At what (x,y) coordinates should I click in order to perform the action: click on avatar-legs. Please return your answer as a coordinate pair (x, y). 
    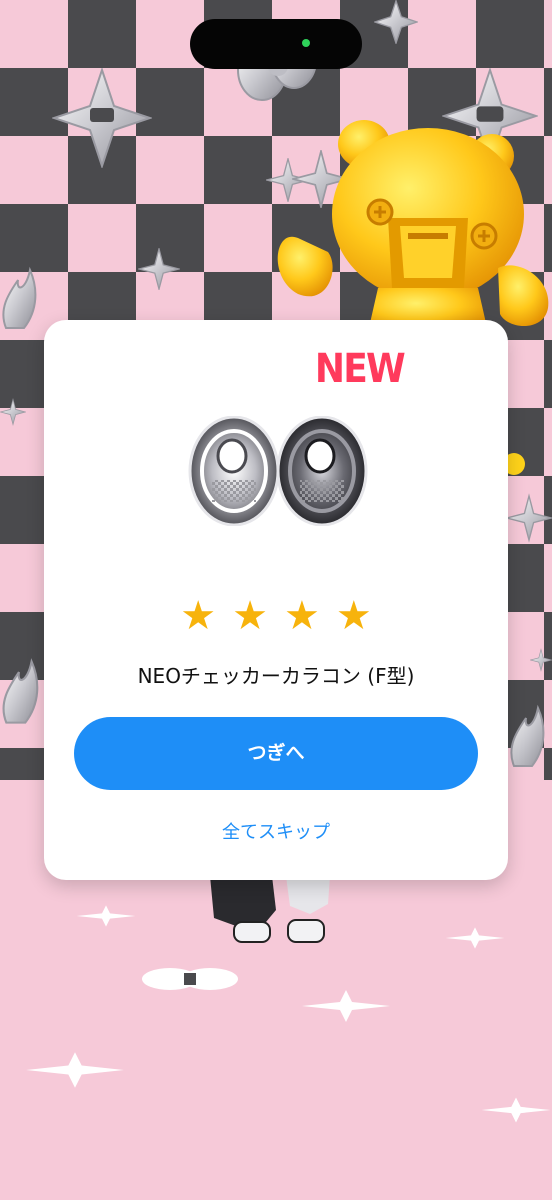
    Looking at the image, I should click on (270, 909).